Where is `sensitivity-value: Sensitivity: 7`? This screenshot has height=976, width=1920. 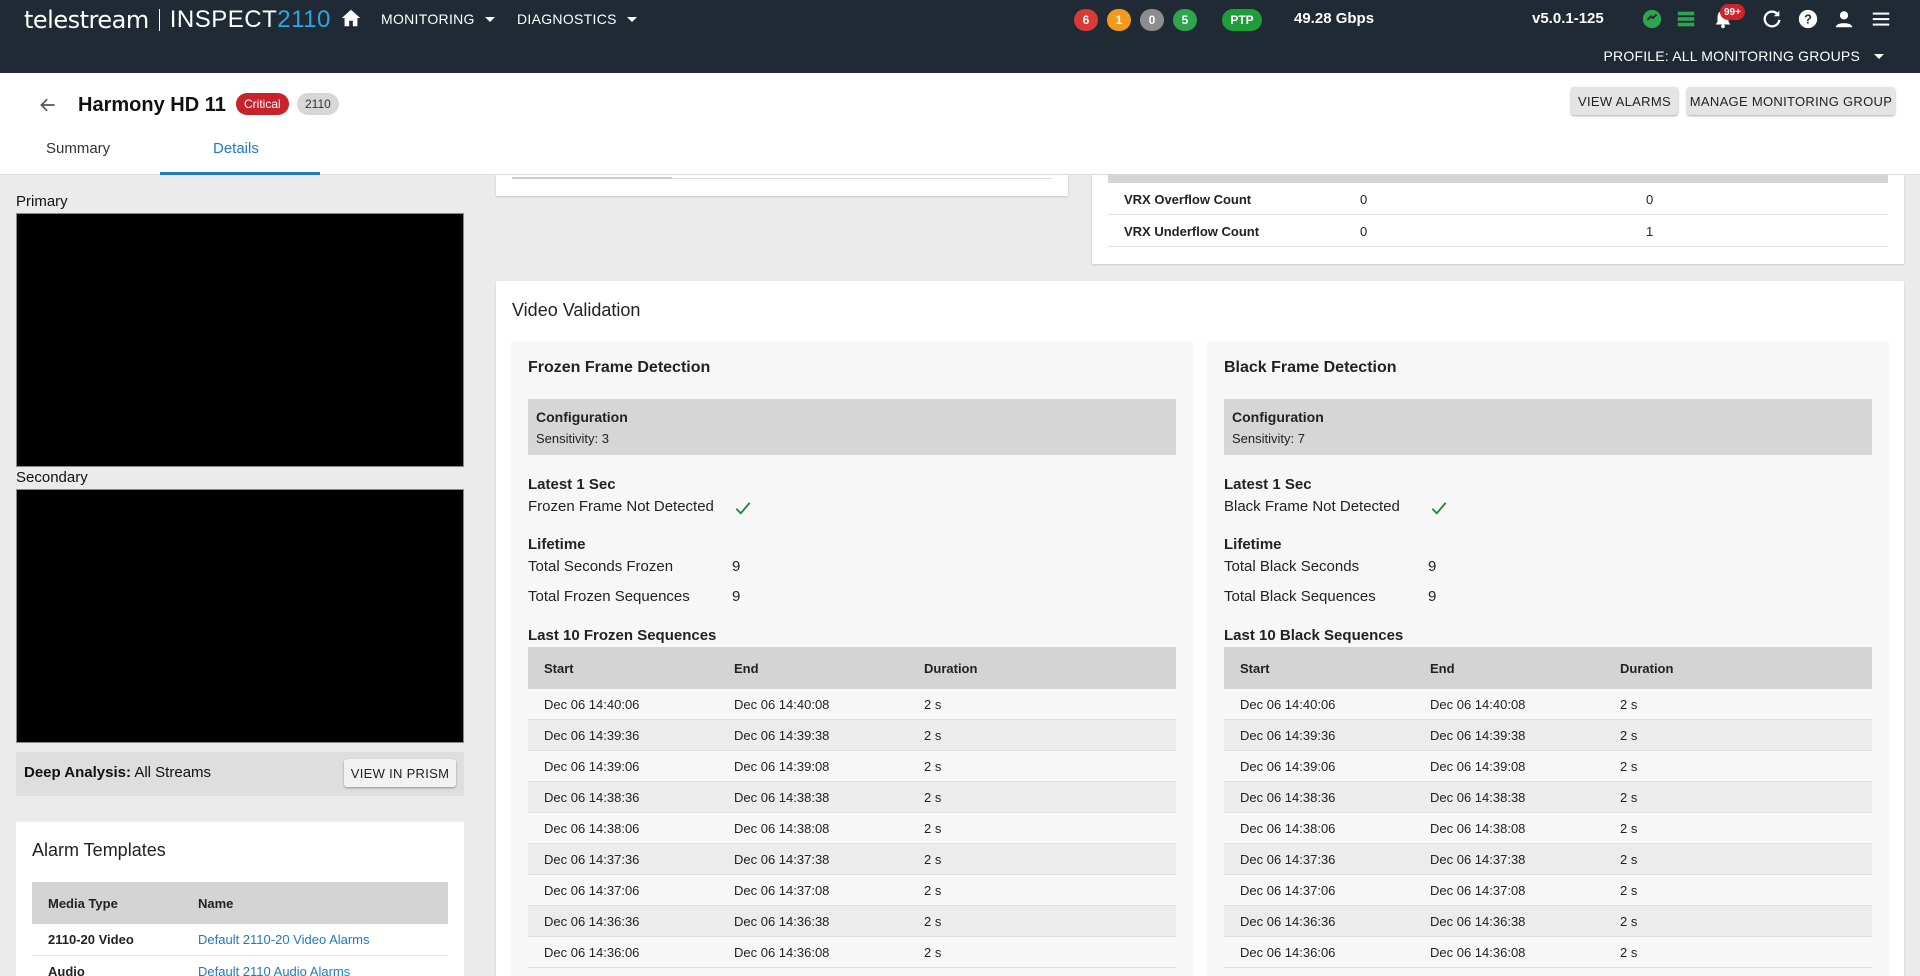 sensitivity-value: Sensitivity: 7 is located at coordinates (1268, 438).